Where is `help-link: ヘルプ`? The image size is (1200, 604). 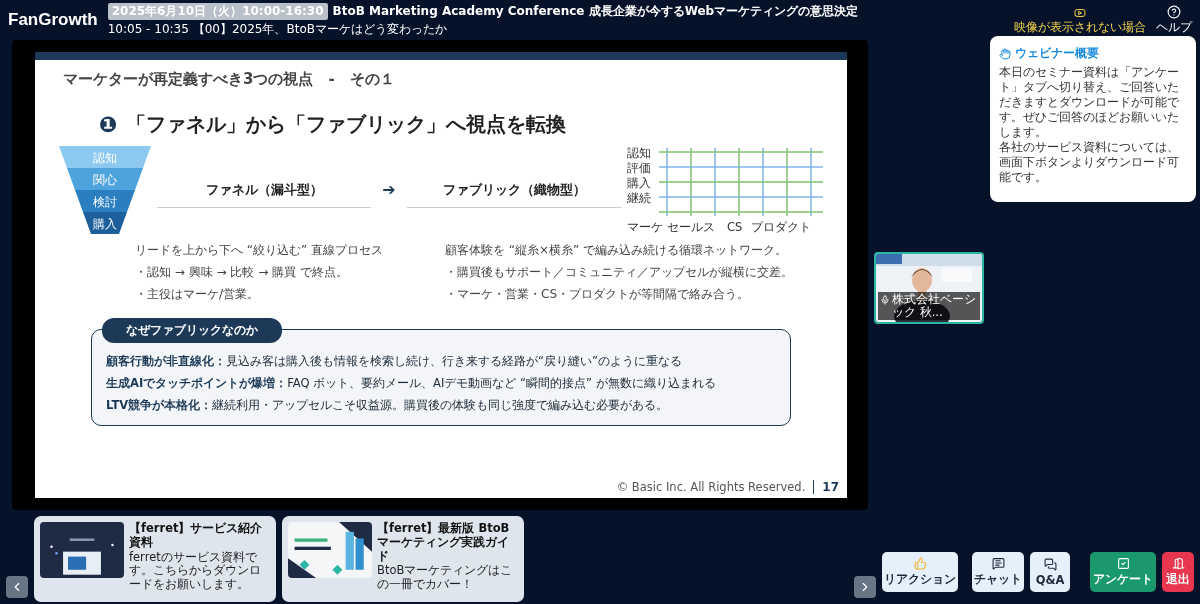 help-link: ヘルプ is located at coordinates (1174, 20).